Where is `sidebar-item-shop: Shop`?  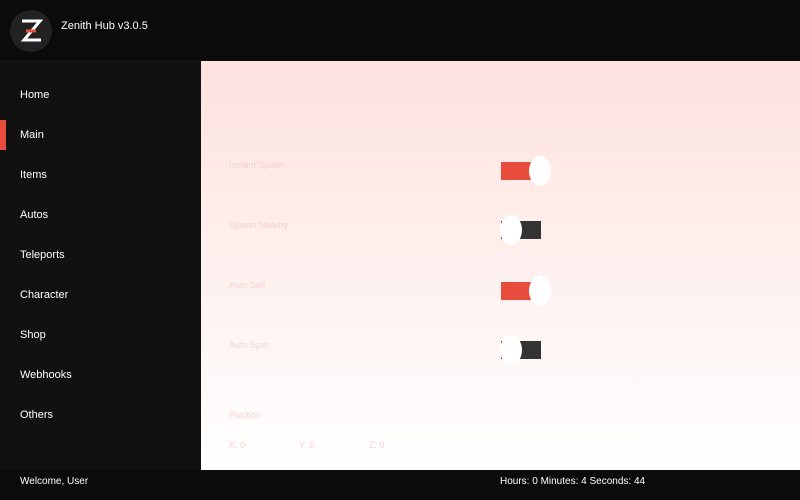
sidebar-item-shop: Shop is located at coordinates (100, 335).